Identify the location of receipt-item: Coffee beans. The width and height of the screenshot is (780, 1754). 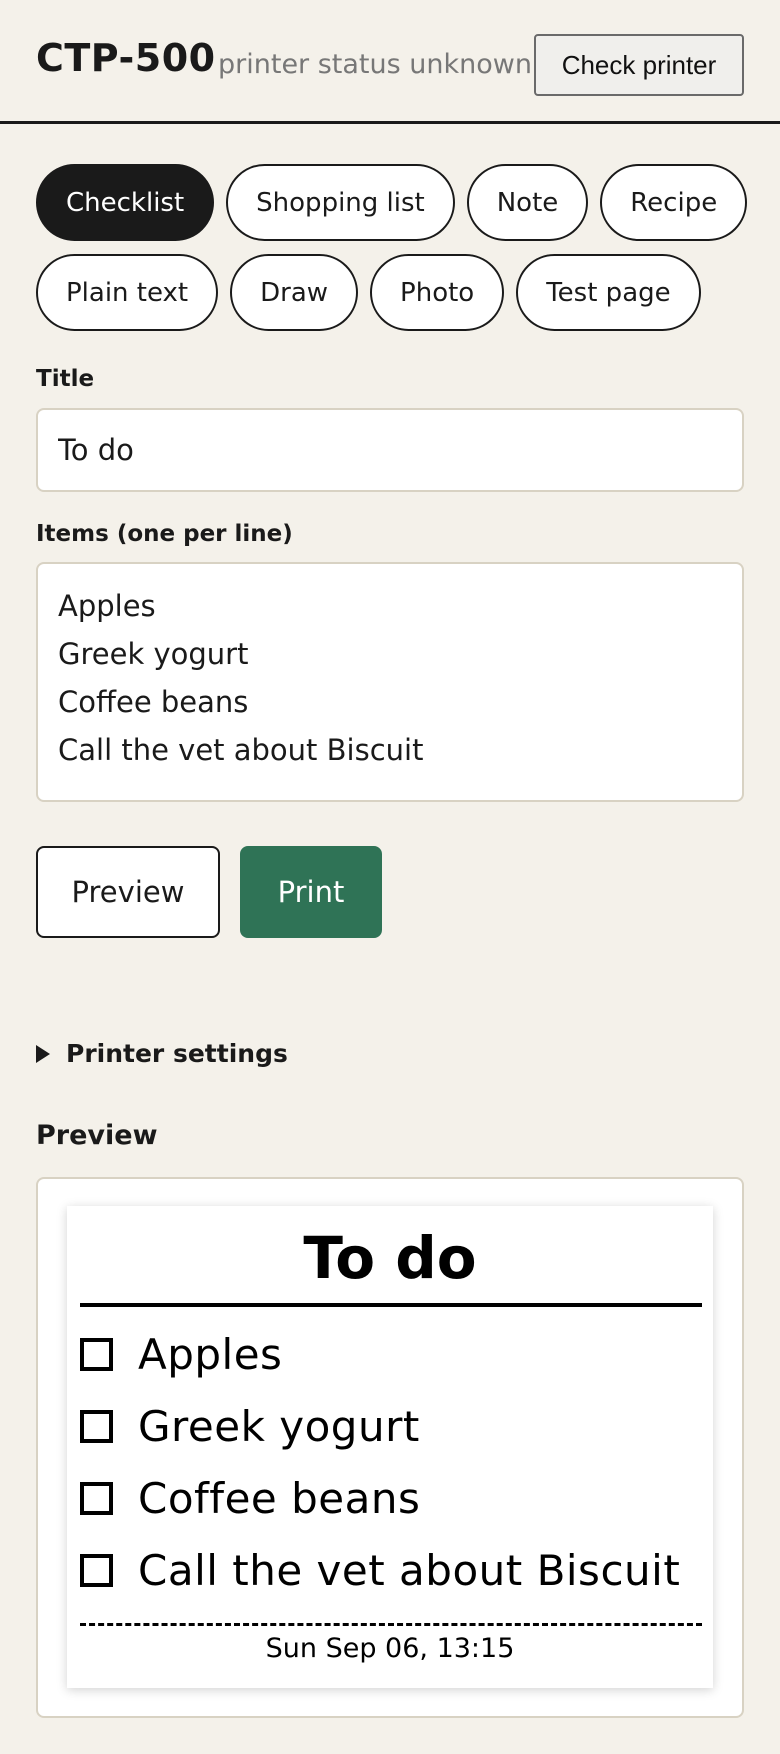
(395, 1498).